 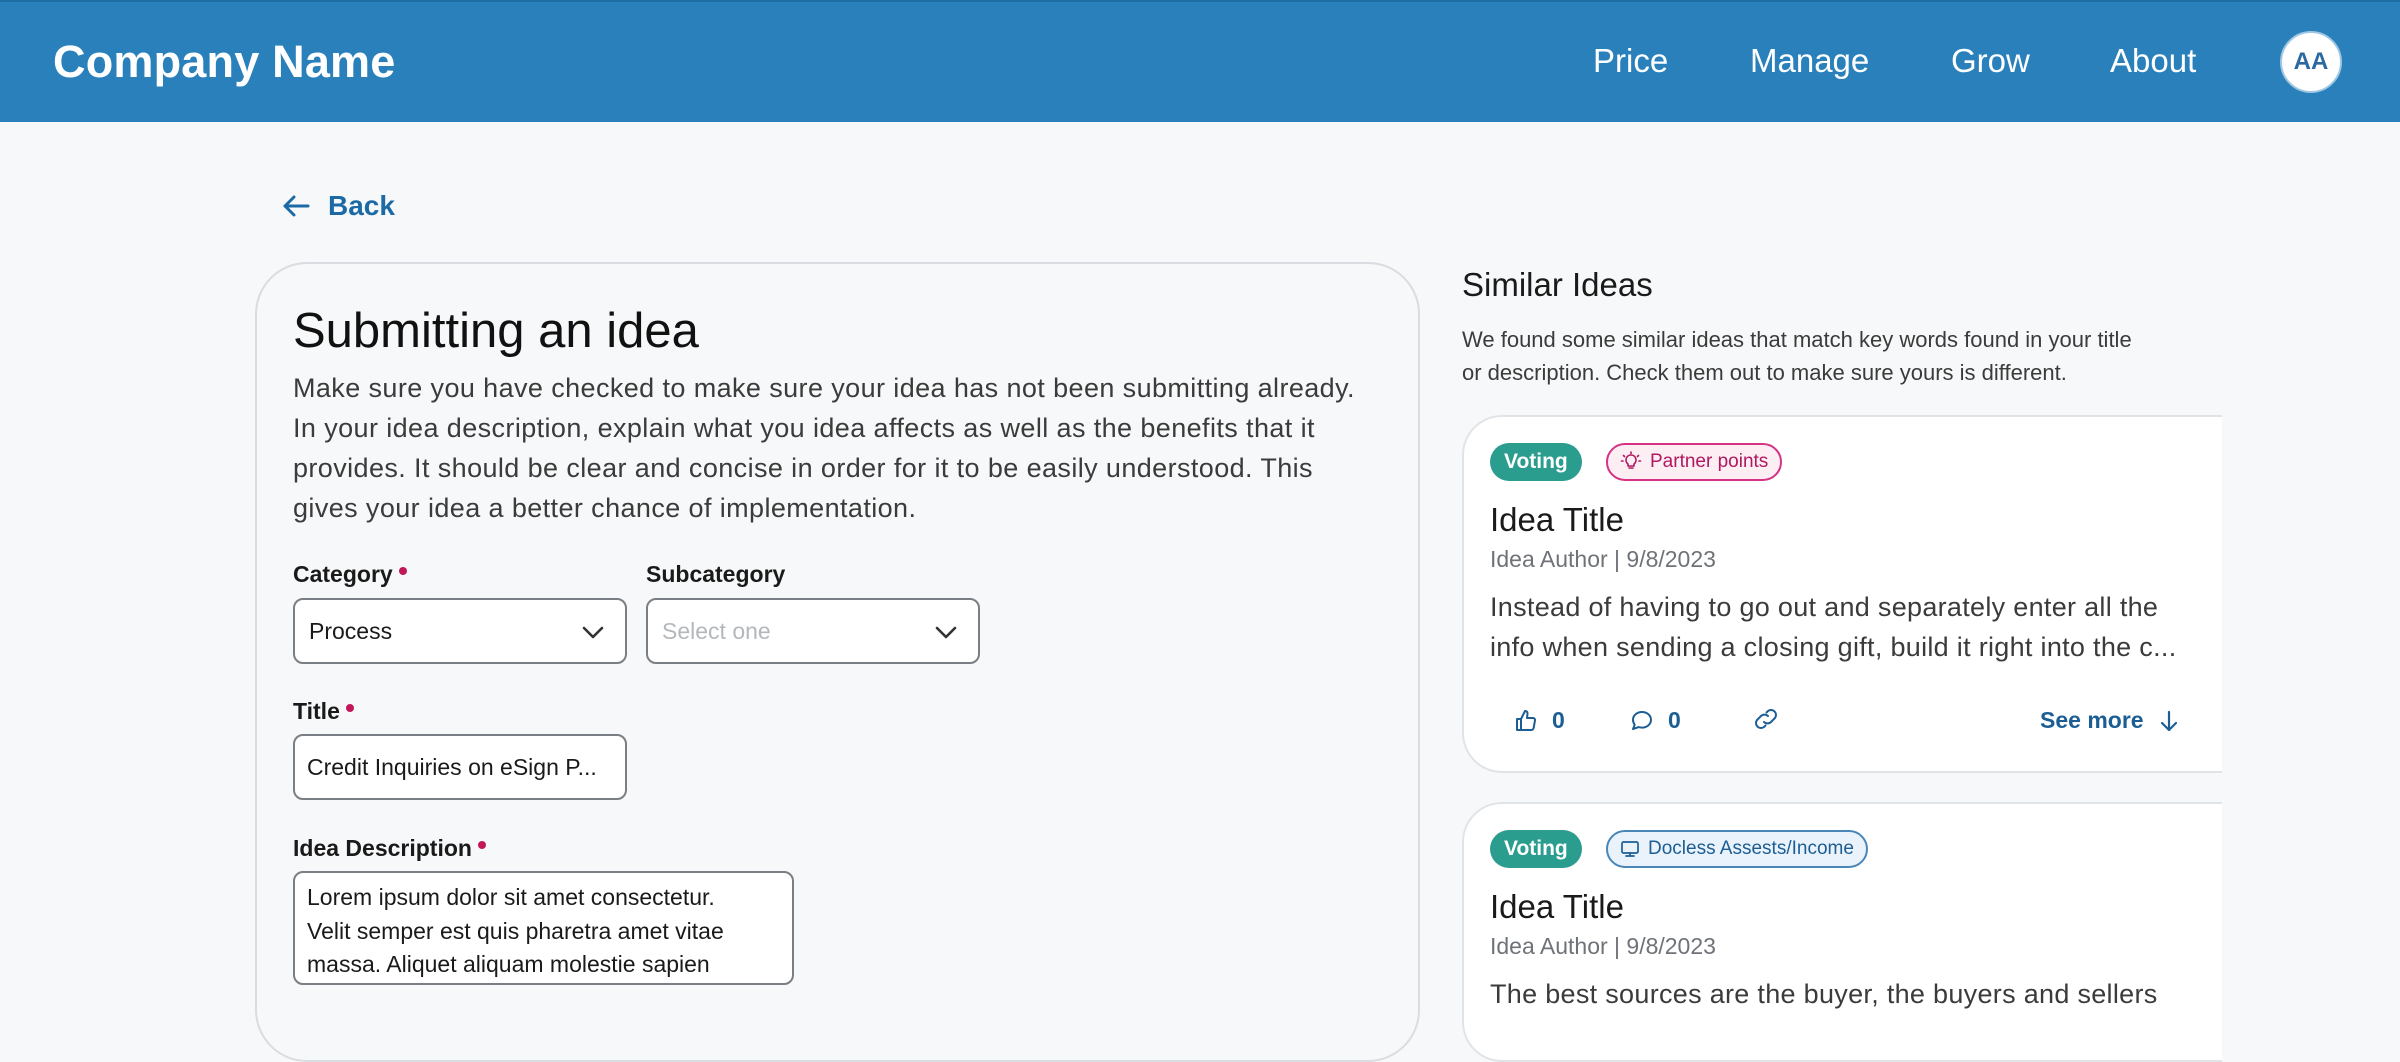 What do you see at coordinates (1674, 720) in the screenshot?
I see `comment-count: 0` at bounding box center [1674, 720].